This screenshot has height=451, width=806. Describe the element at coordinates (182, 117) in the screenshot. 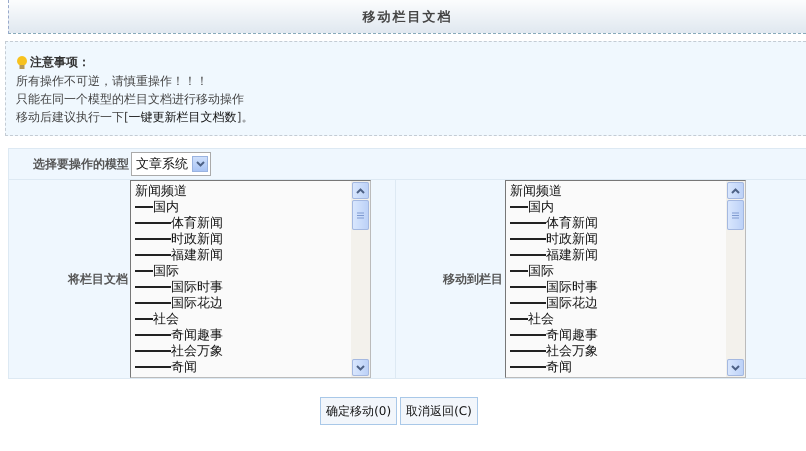

I see `update-count-link: 一键更新栏目文档数` at that location.